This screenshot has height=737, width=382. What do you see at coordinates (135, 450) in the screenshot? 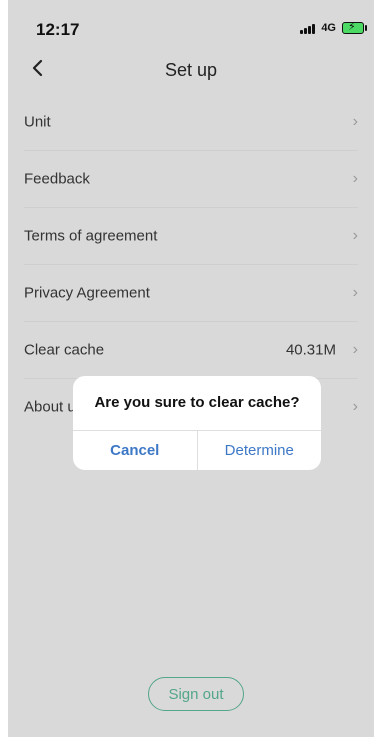
I see `cancel-button: Cancel` at bounding box center [135, 450].